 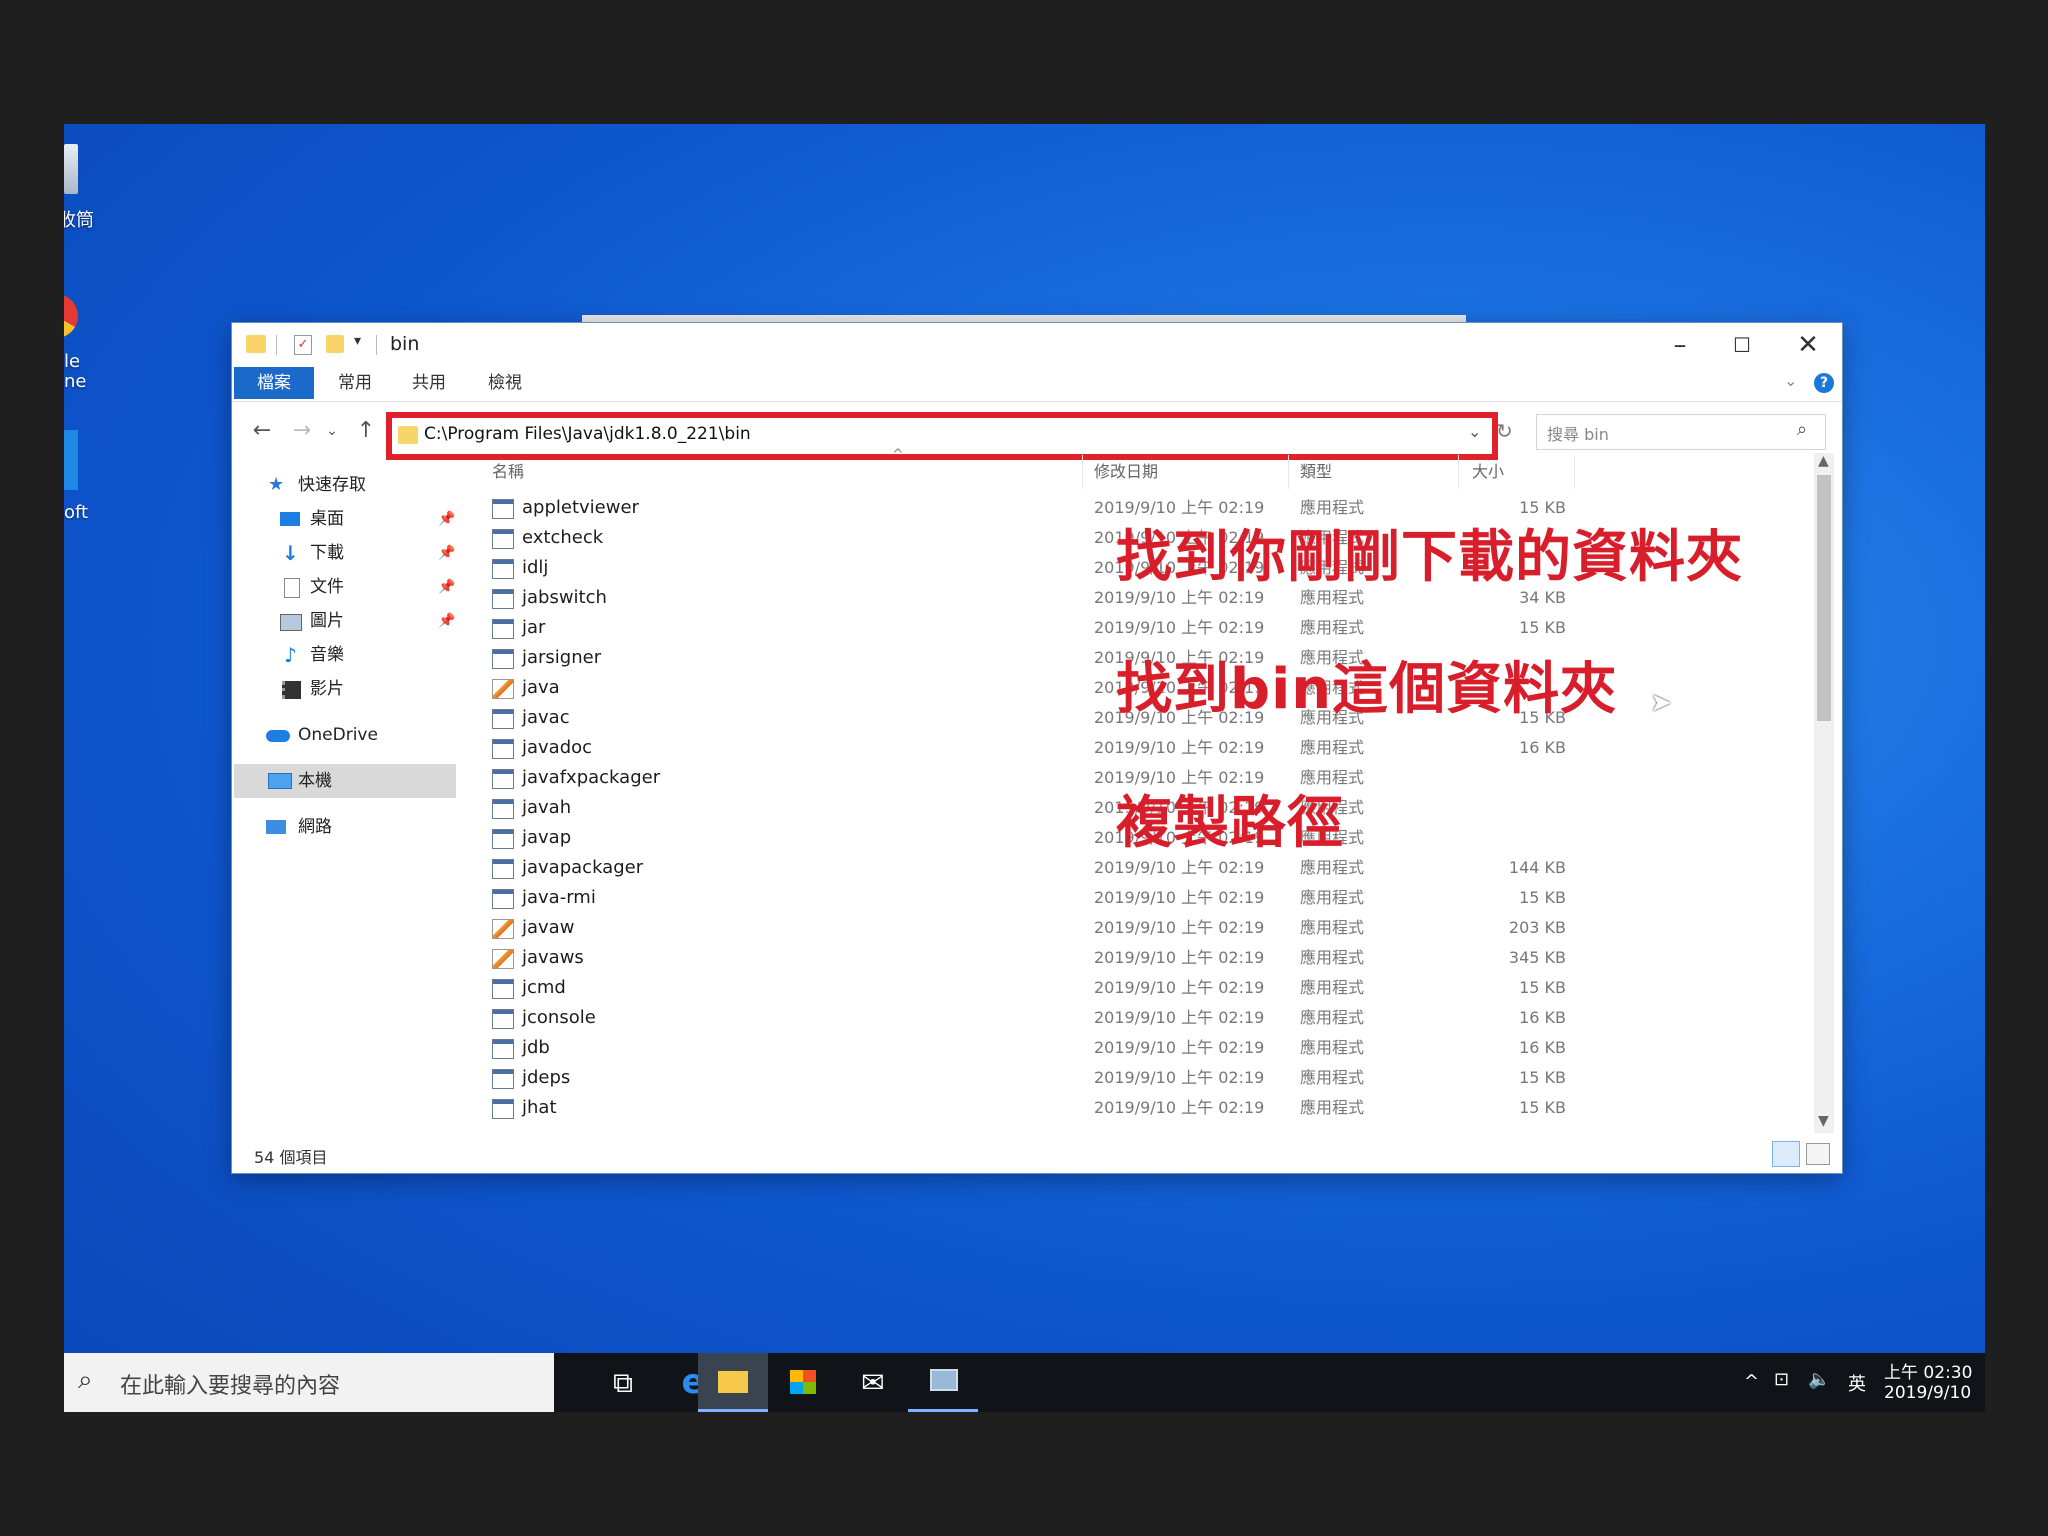 What do you see at coordinates (335, 344) in the screenshot?
I see `new-folder-icon` at bounding box center [335, 344].